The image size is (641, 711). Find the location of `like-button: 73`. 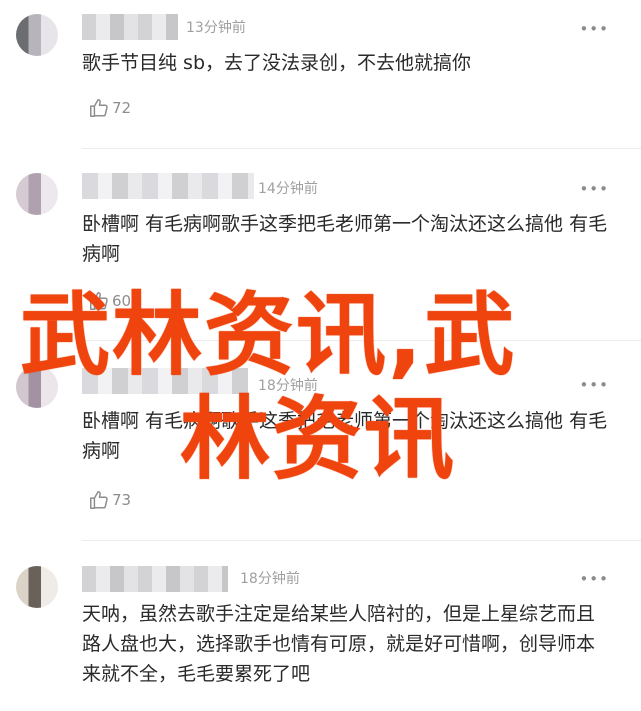

like-button: 73 is located at coordinates (109, 500).